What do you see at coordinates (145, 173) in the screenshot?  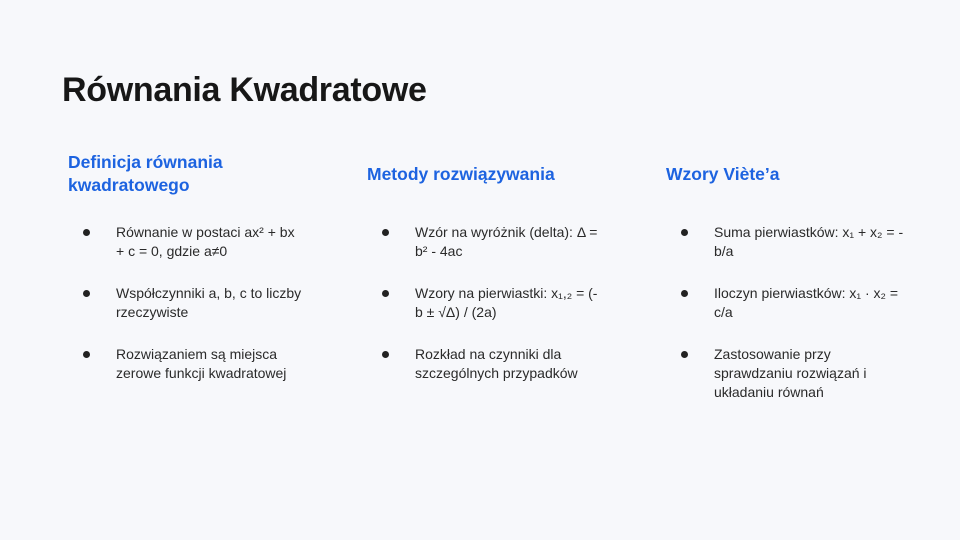 I see `column-heading: Definicja równania kwadratowego` at bounding box center [145, 173].